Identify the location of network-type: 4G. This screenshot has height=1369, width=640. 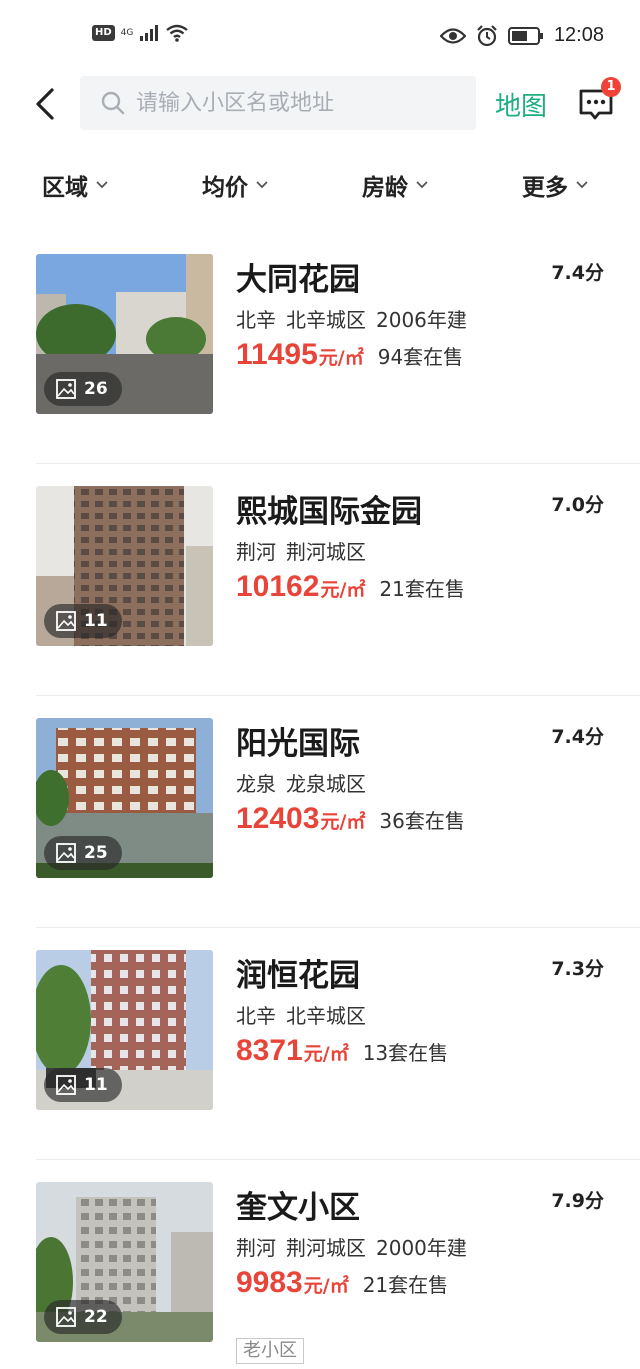
(127, 32).